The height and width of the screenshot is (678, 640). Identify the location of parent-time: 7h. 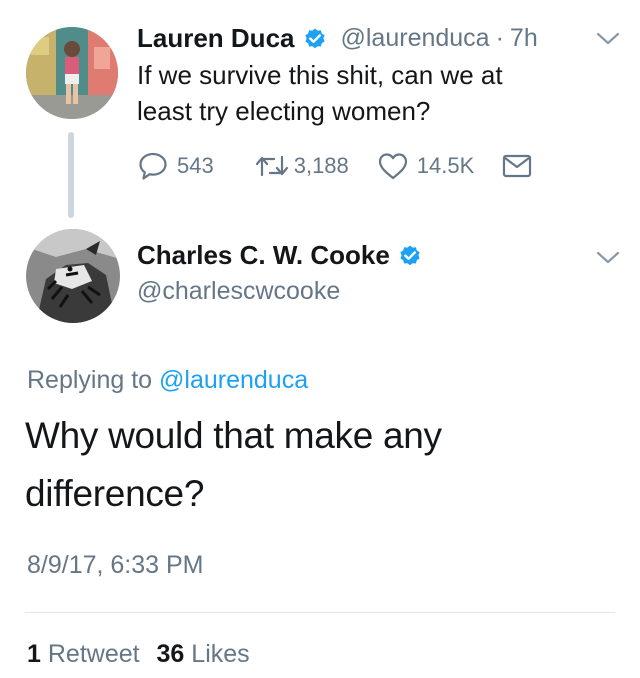
(524, 38).